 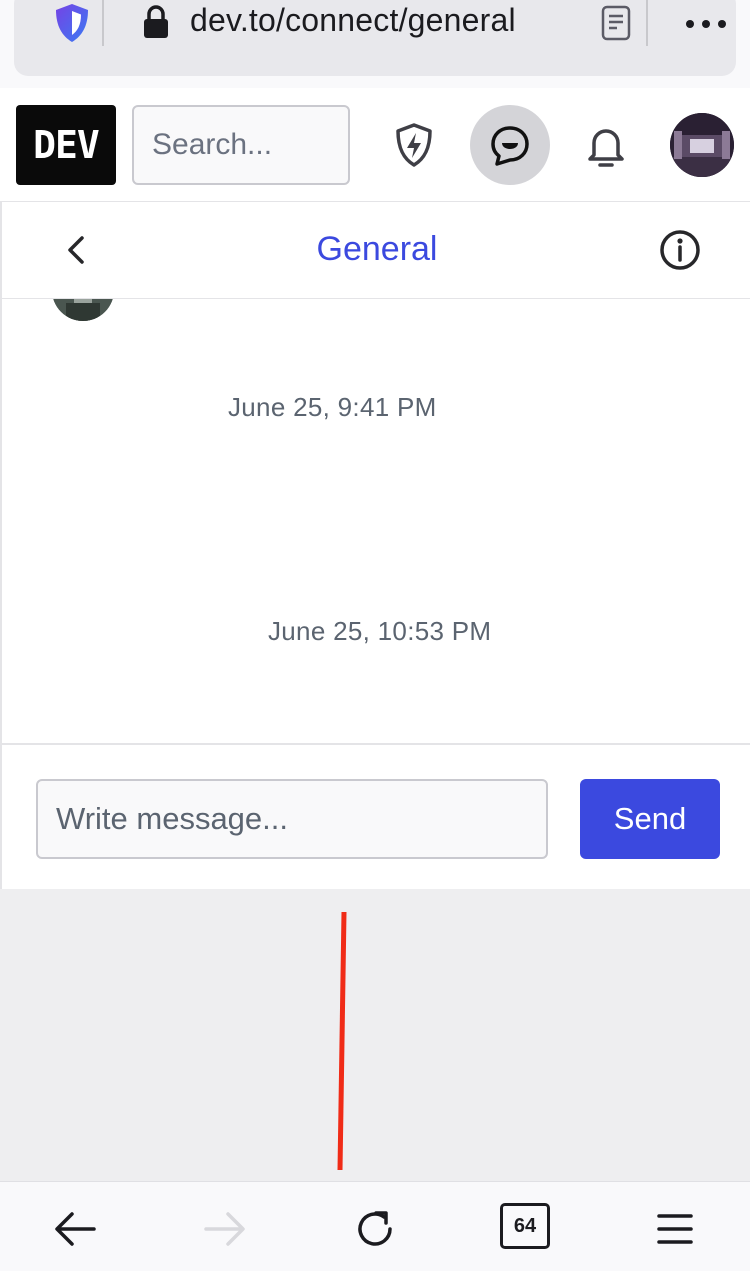 I want to click on notifications-button, so click(x=606, y=145).